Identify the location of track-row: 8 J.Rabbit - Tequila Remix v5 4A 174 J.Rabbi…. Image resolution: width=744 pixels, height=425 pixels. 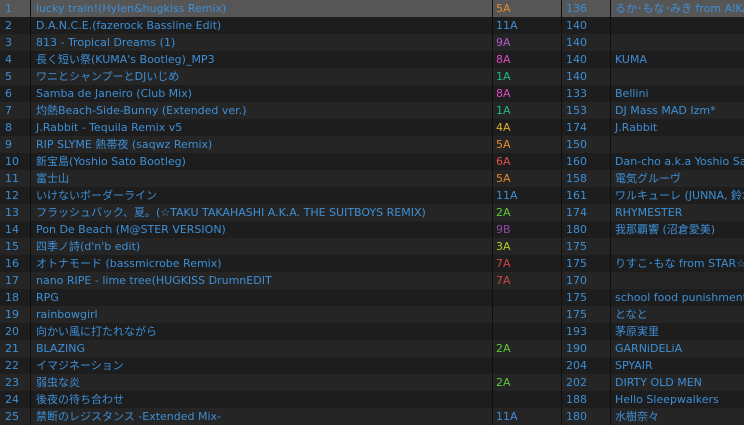
(372, 127).